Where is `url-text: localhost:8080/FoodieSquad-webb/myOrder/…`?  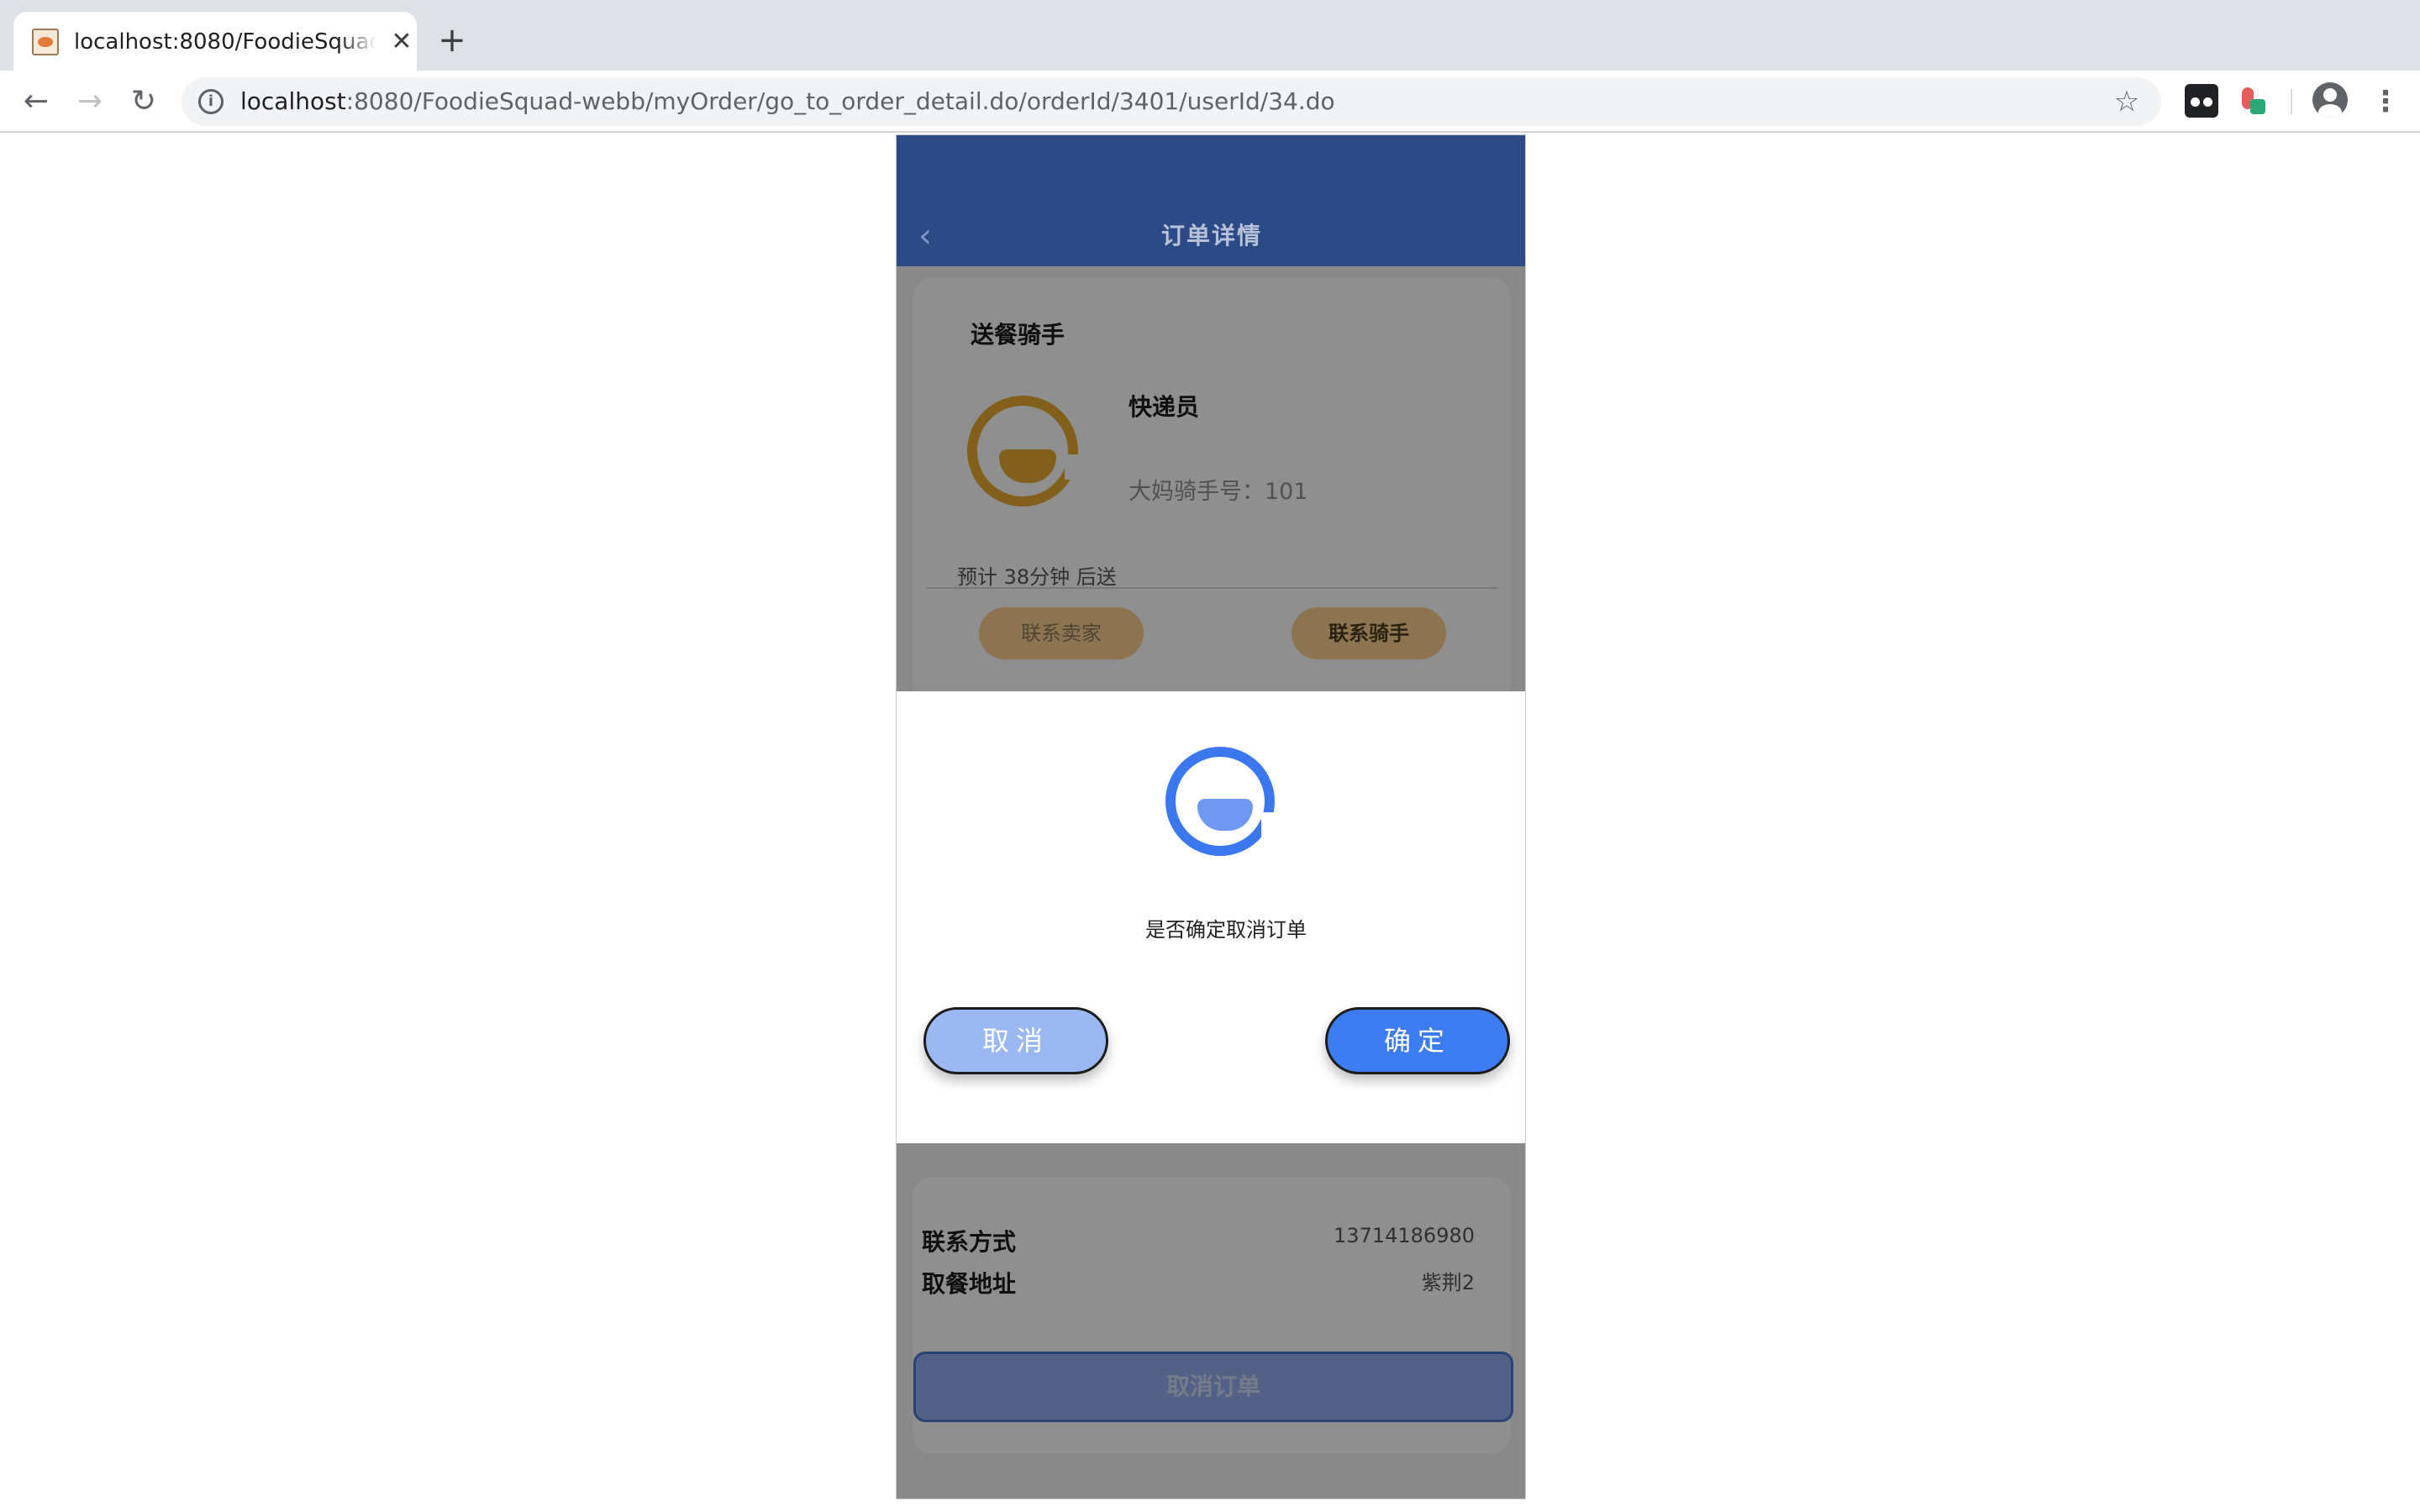 url-text: localhost:8080/FoodieSquad-webb/myOrder/… is located at coordinates (787, 102).